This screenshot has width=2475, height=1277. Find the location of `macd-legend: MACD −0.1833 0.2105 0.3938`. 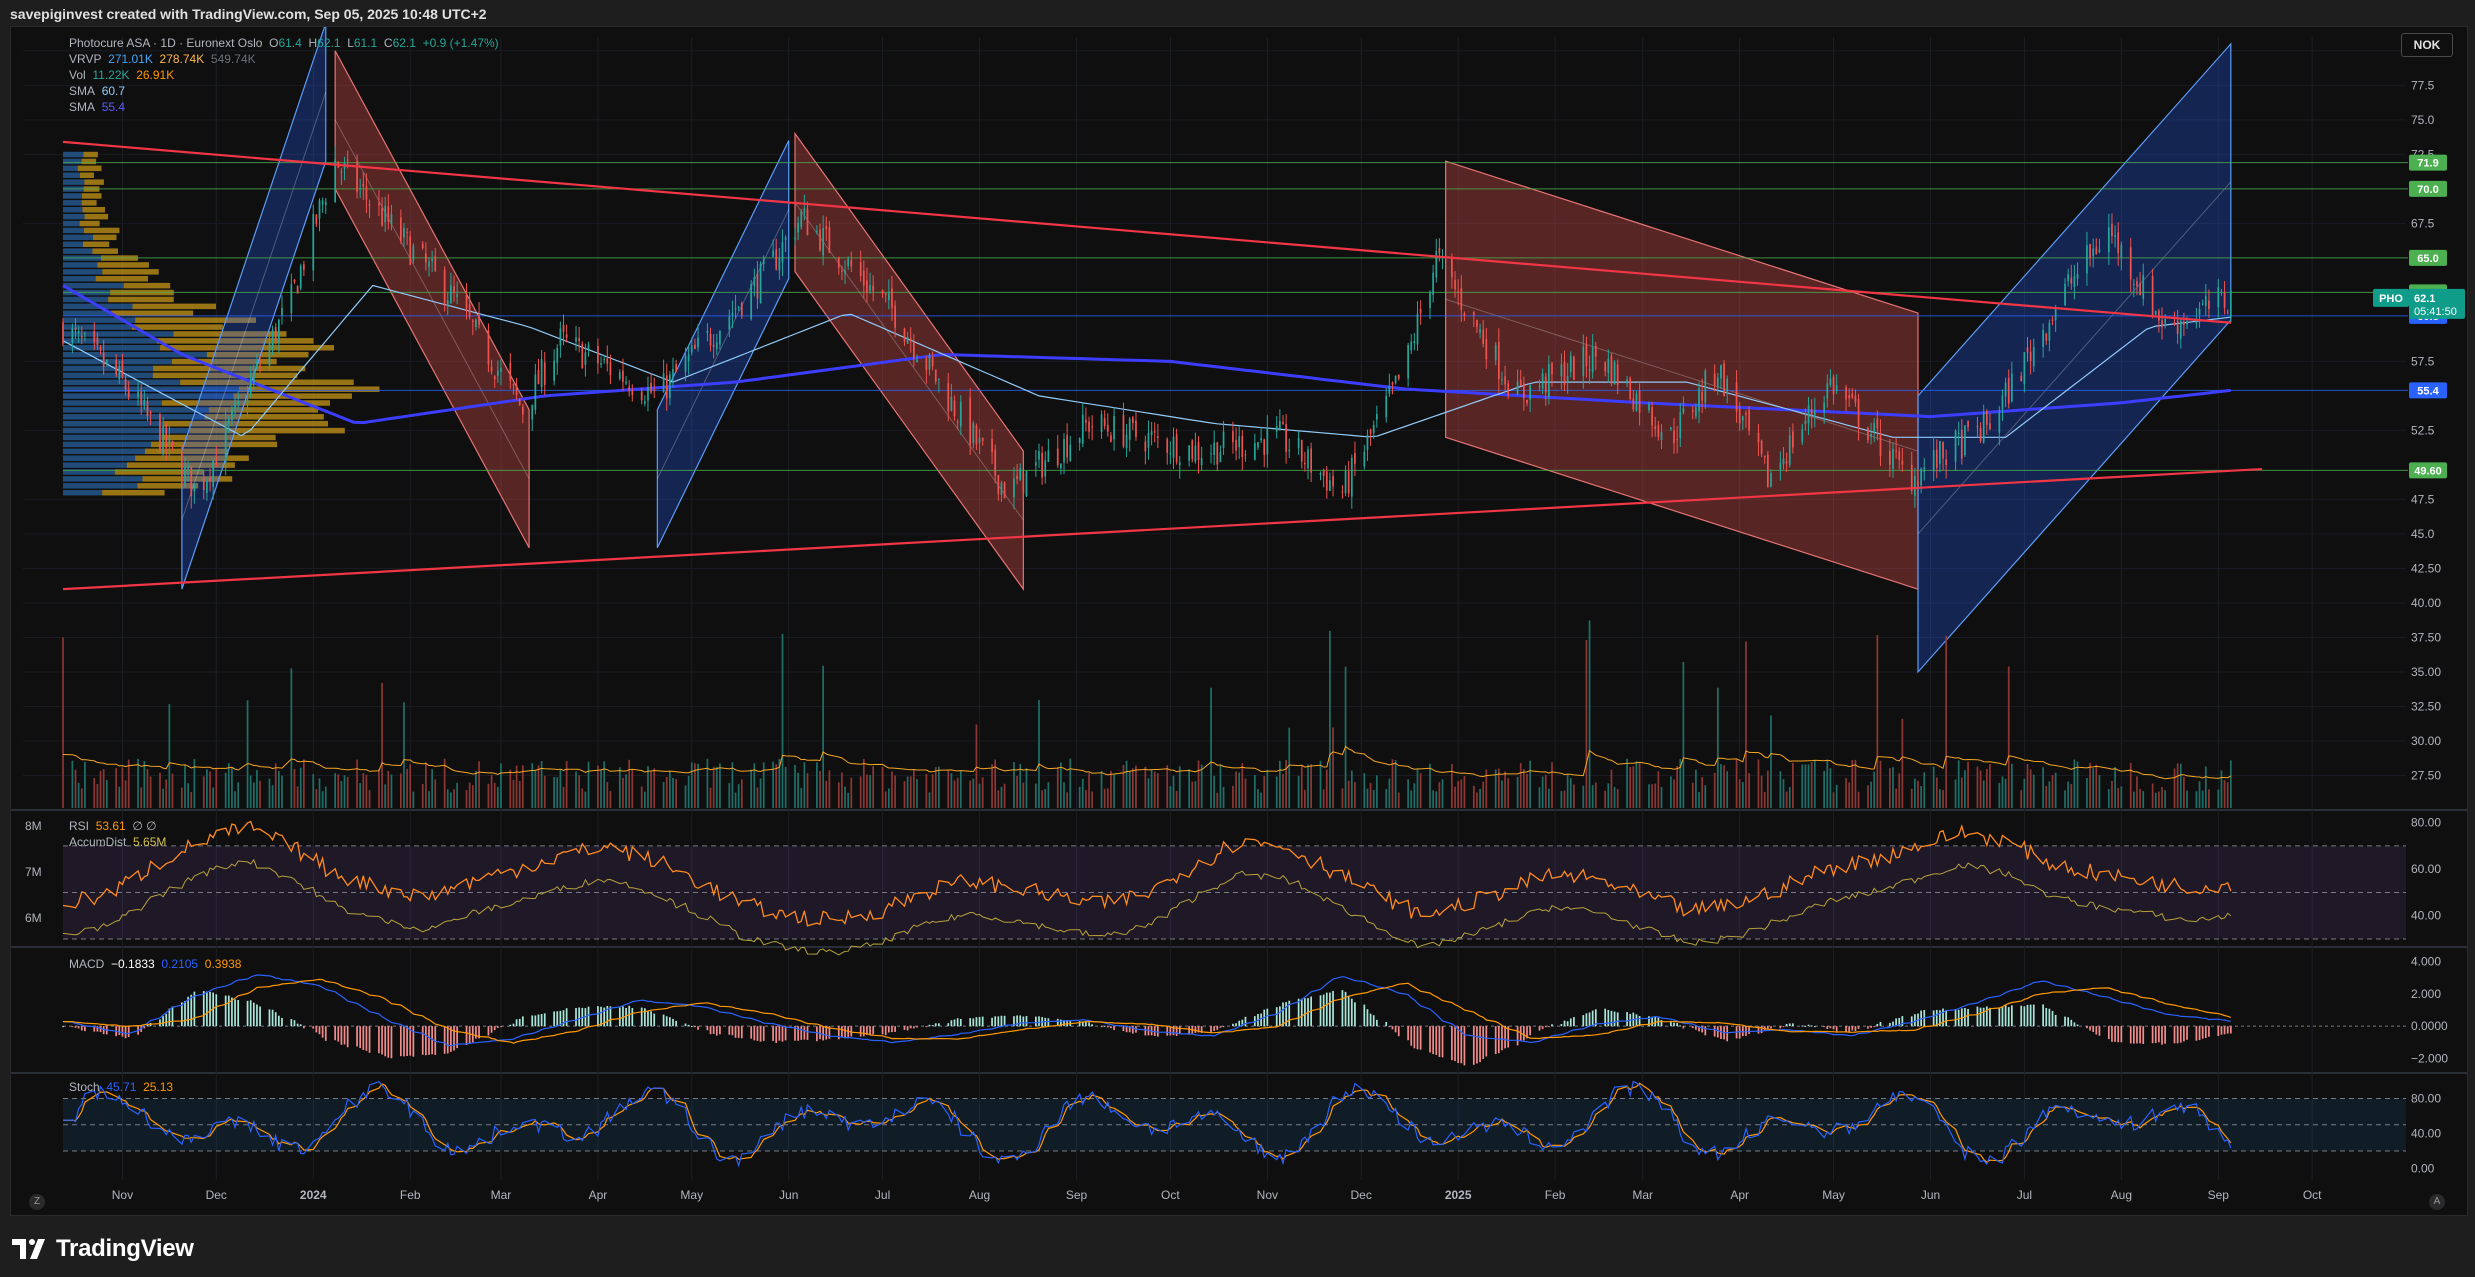

macd-legend: MACD −0.1833 0.2105 0.3938 is located at coordinates (155, 964).